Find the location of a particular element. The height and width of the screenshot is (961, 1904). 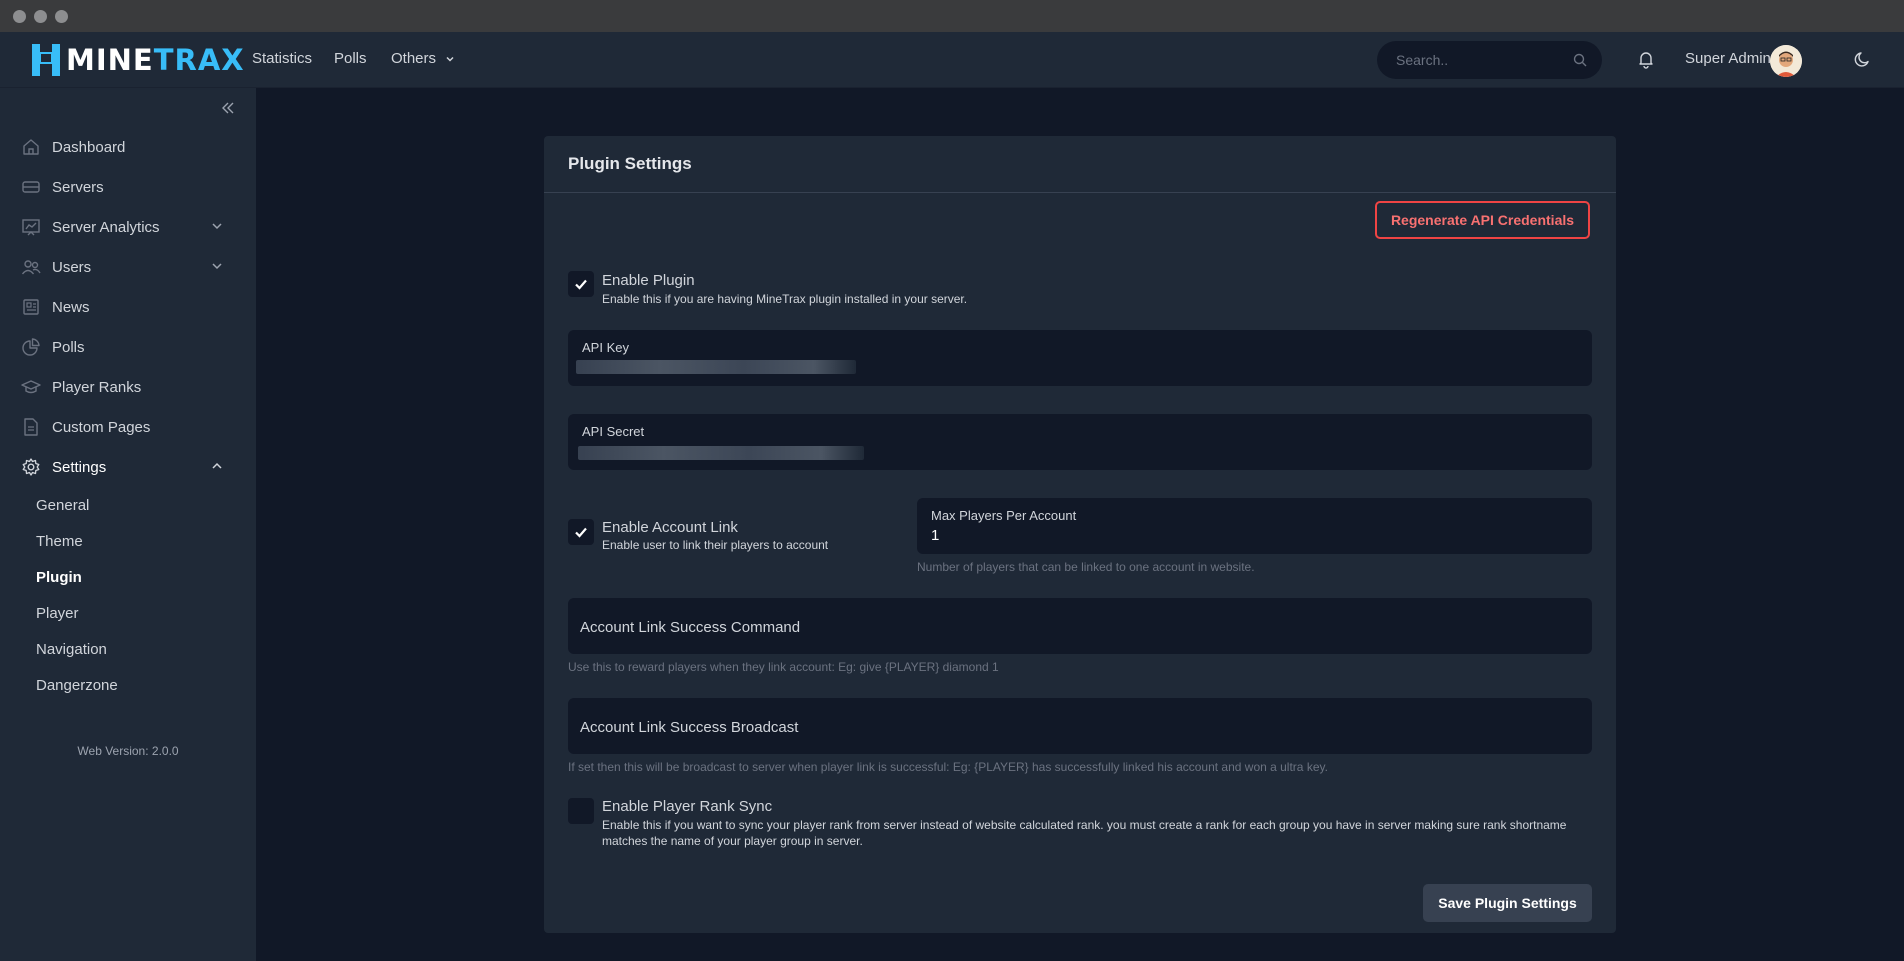

dark-mode-toggle-icon is located at coordinates (1863, 59).